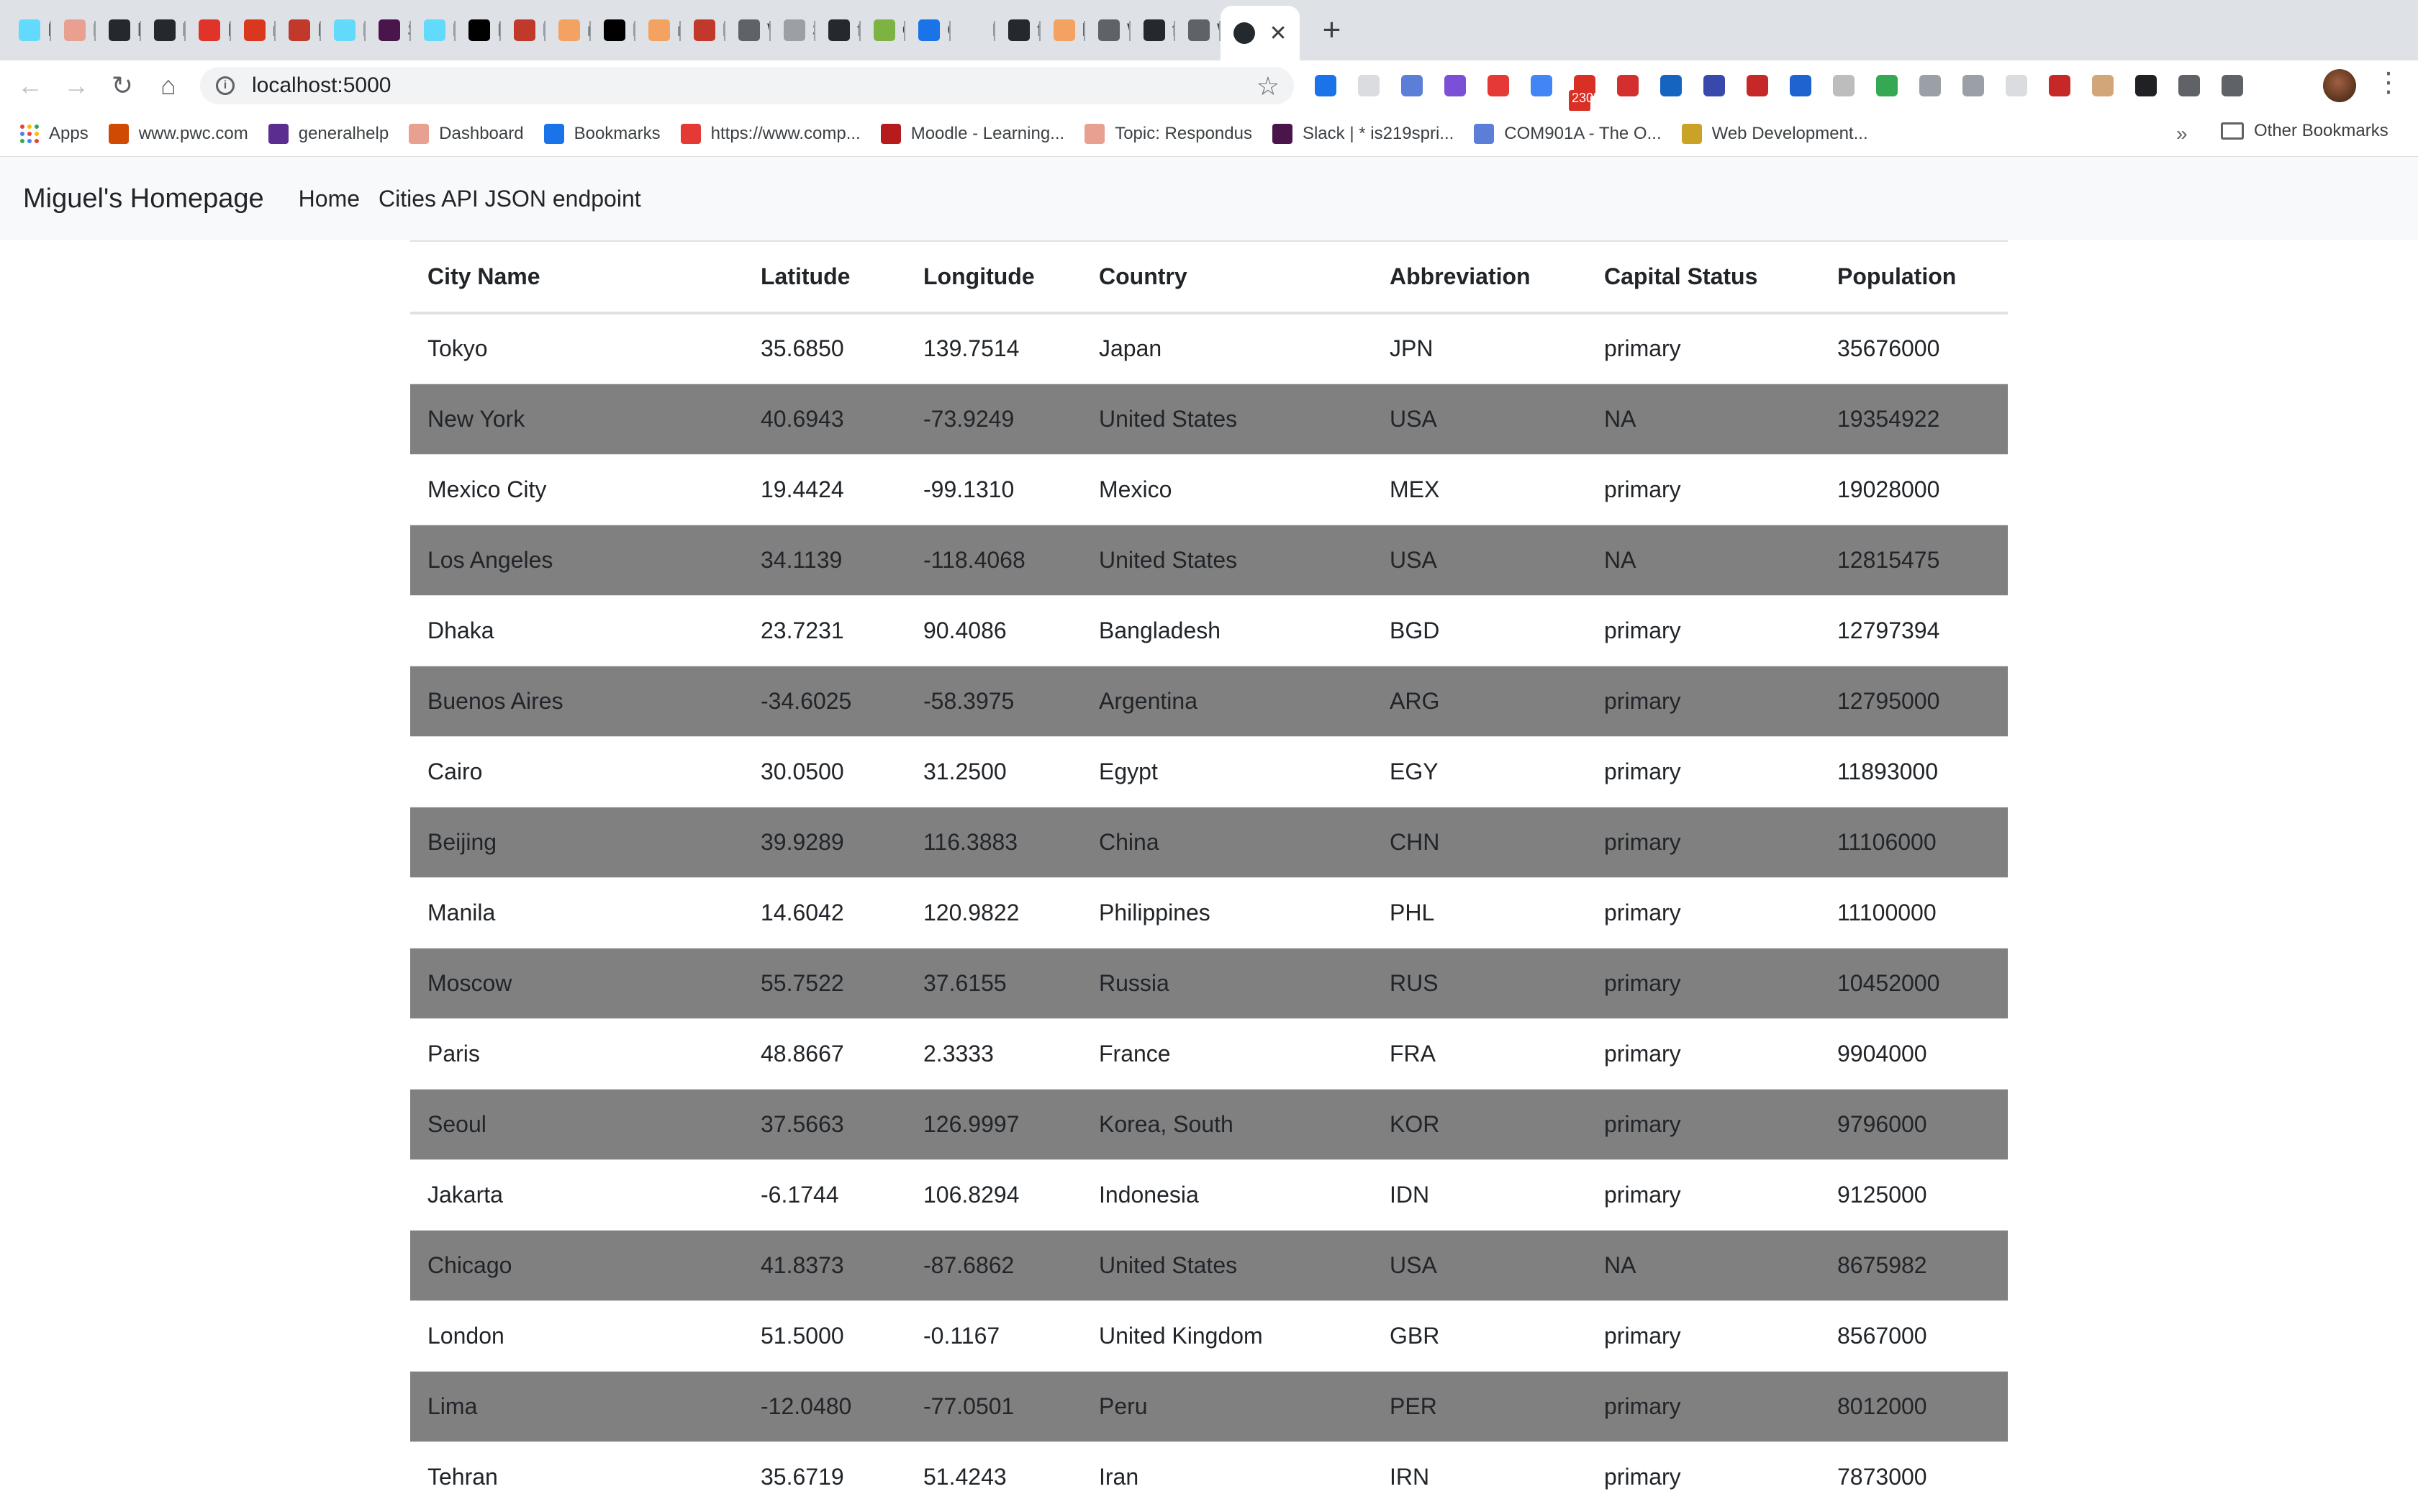 The height and width of the screenshot is (1512, 2418). What do you see at coordinates (122, 86) in the screenshot?
I see `reload-button: ↻` at bounding box center [122, 86].